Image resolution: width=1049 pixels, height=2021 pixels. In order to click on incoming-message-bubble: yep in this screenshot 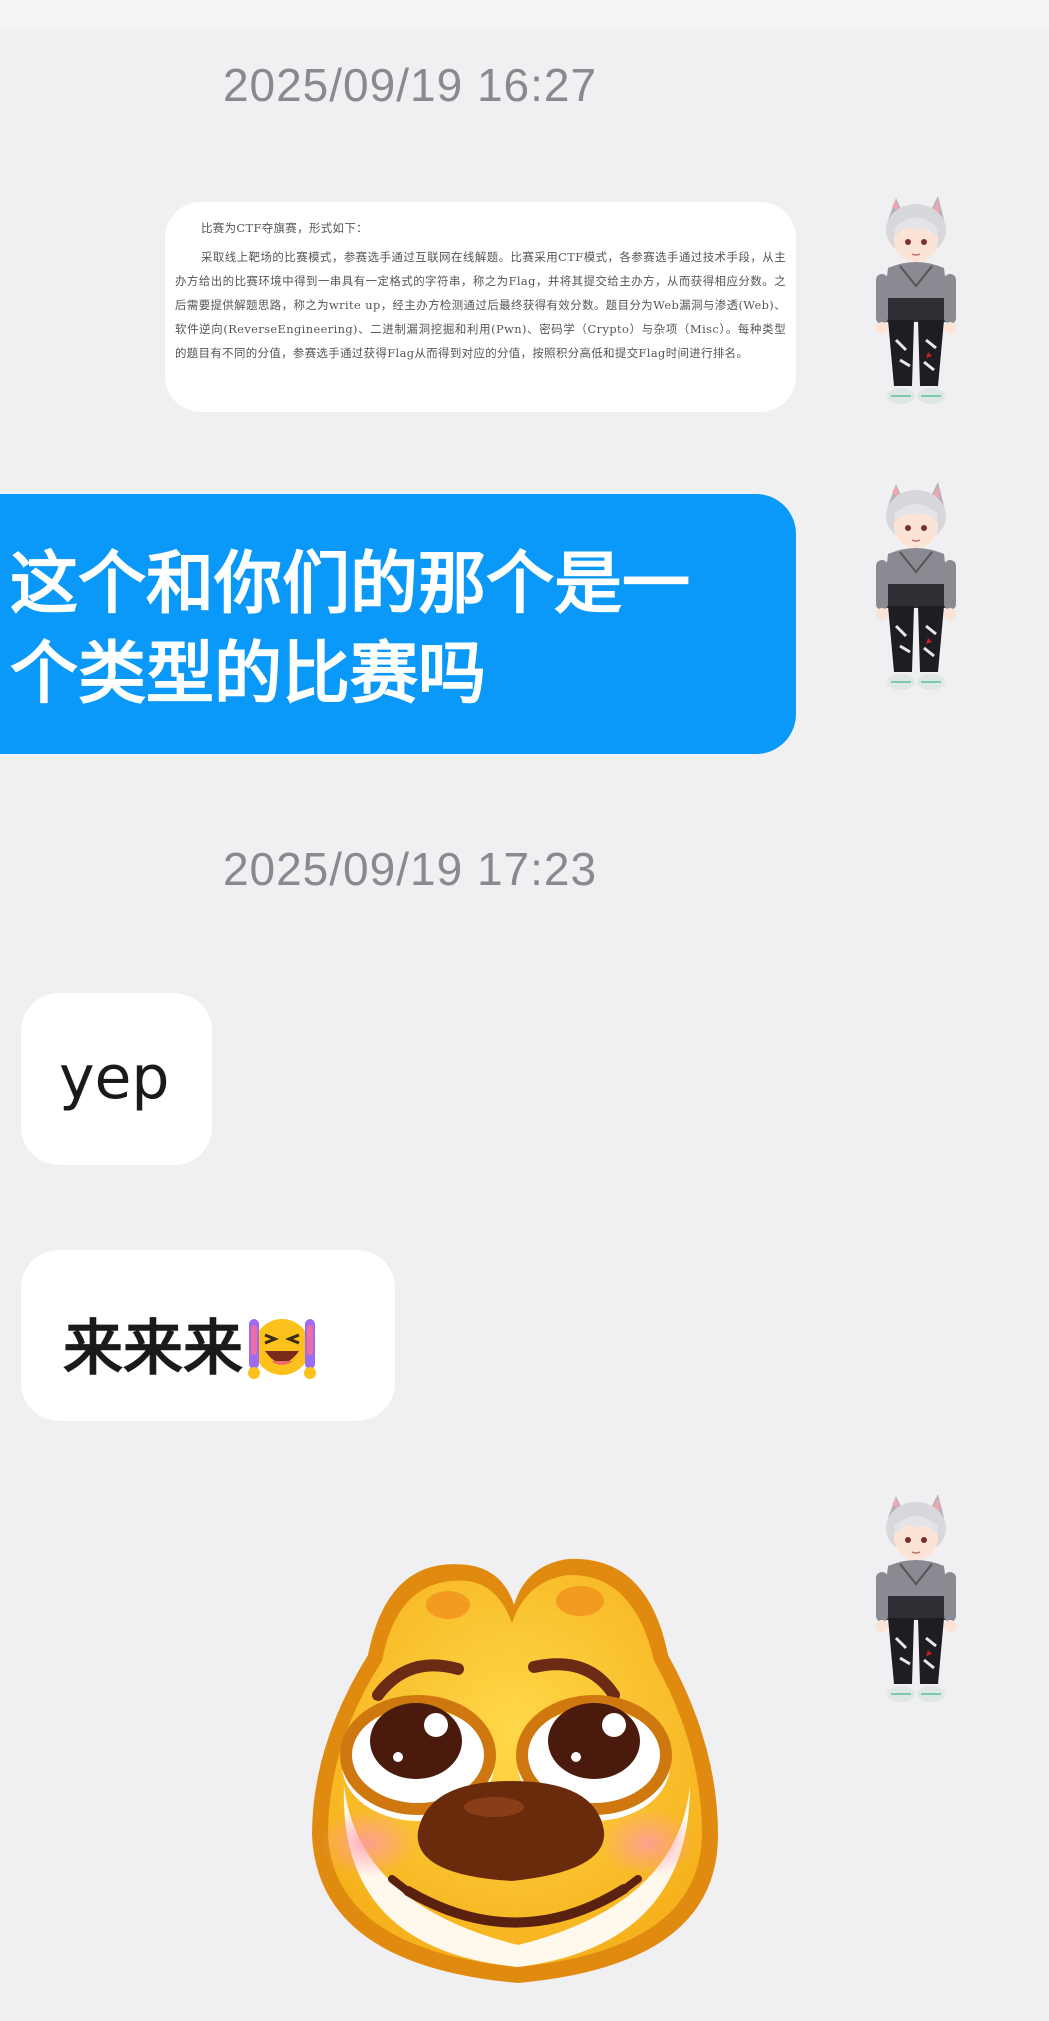, I will do `click(116, 1079)`.